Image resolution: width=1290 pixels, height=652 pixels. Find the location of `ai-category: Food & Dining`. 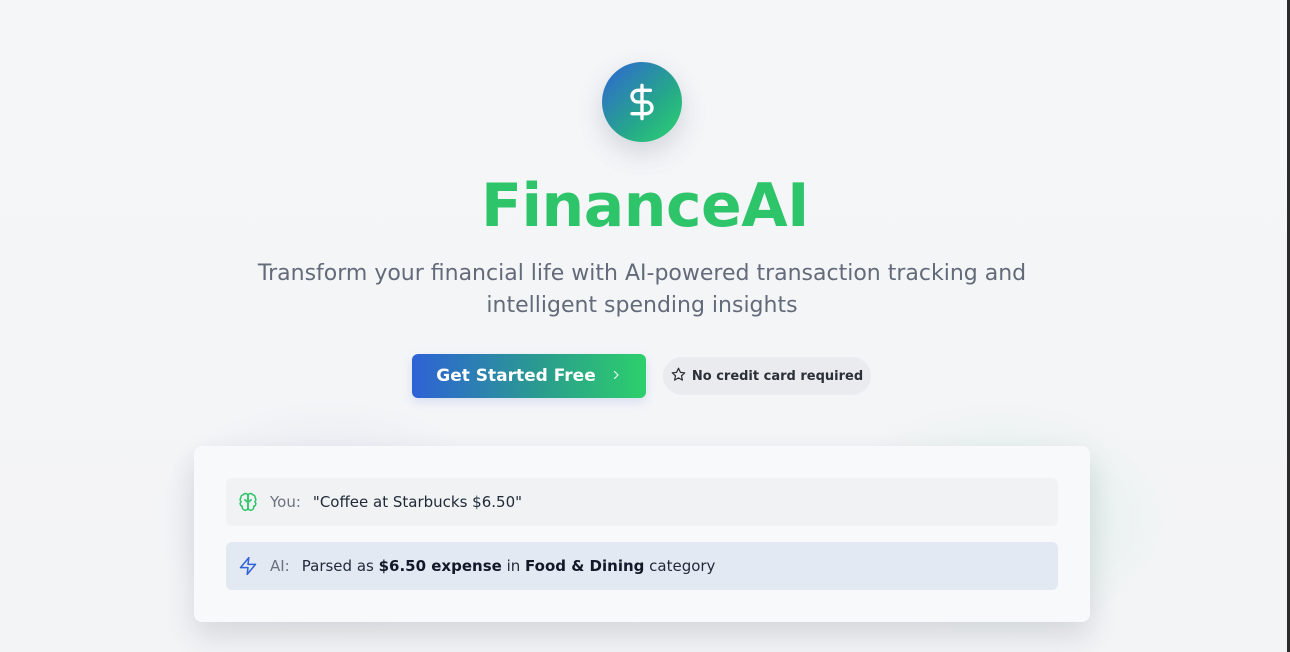

ai-category: Food & Dining is located at coordinates (585, 566).